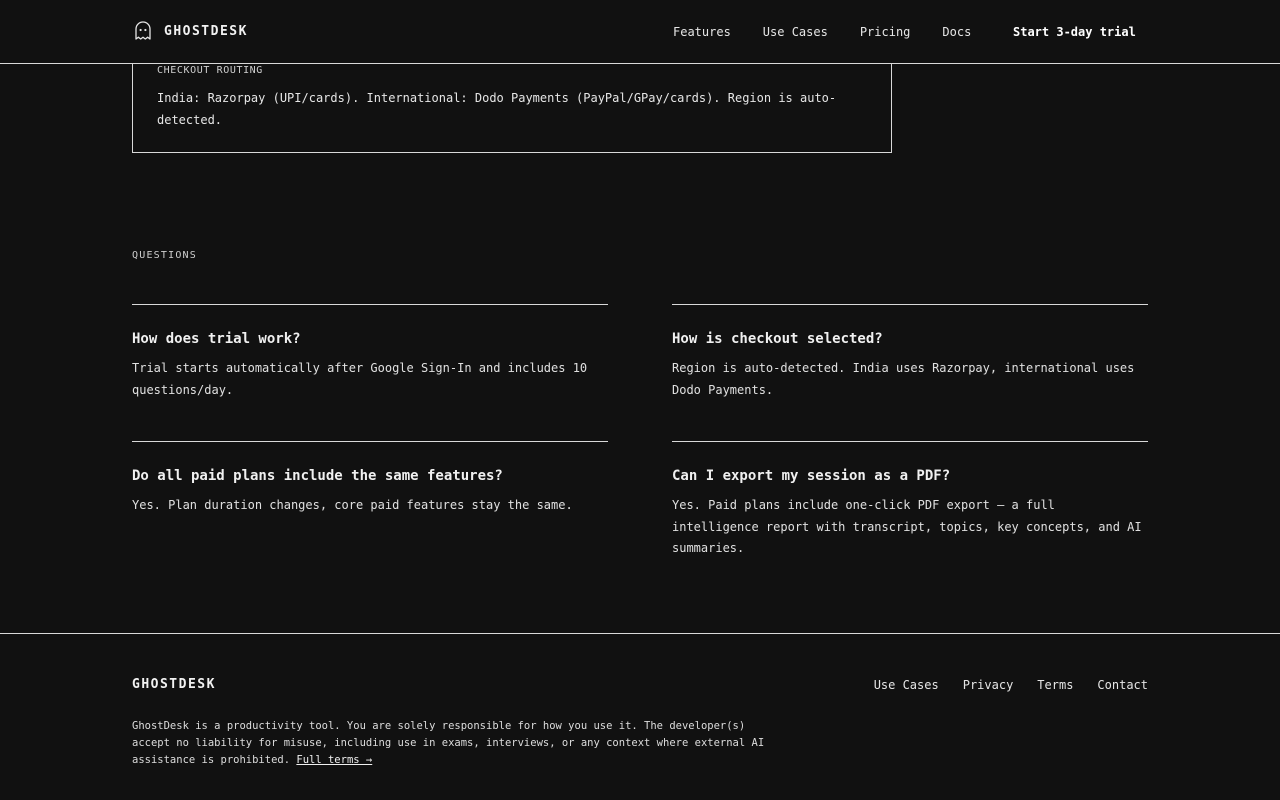 The height and width of the screenshot is (800, 1280). Describe the element at coordinates (702, 32) in the screenshot. I see `nav-features: Features` at that location.